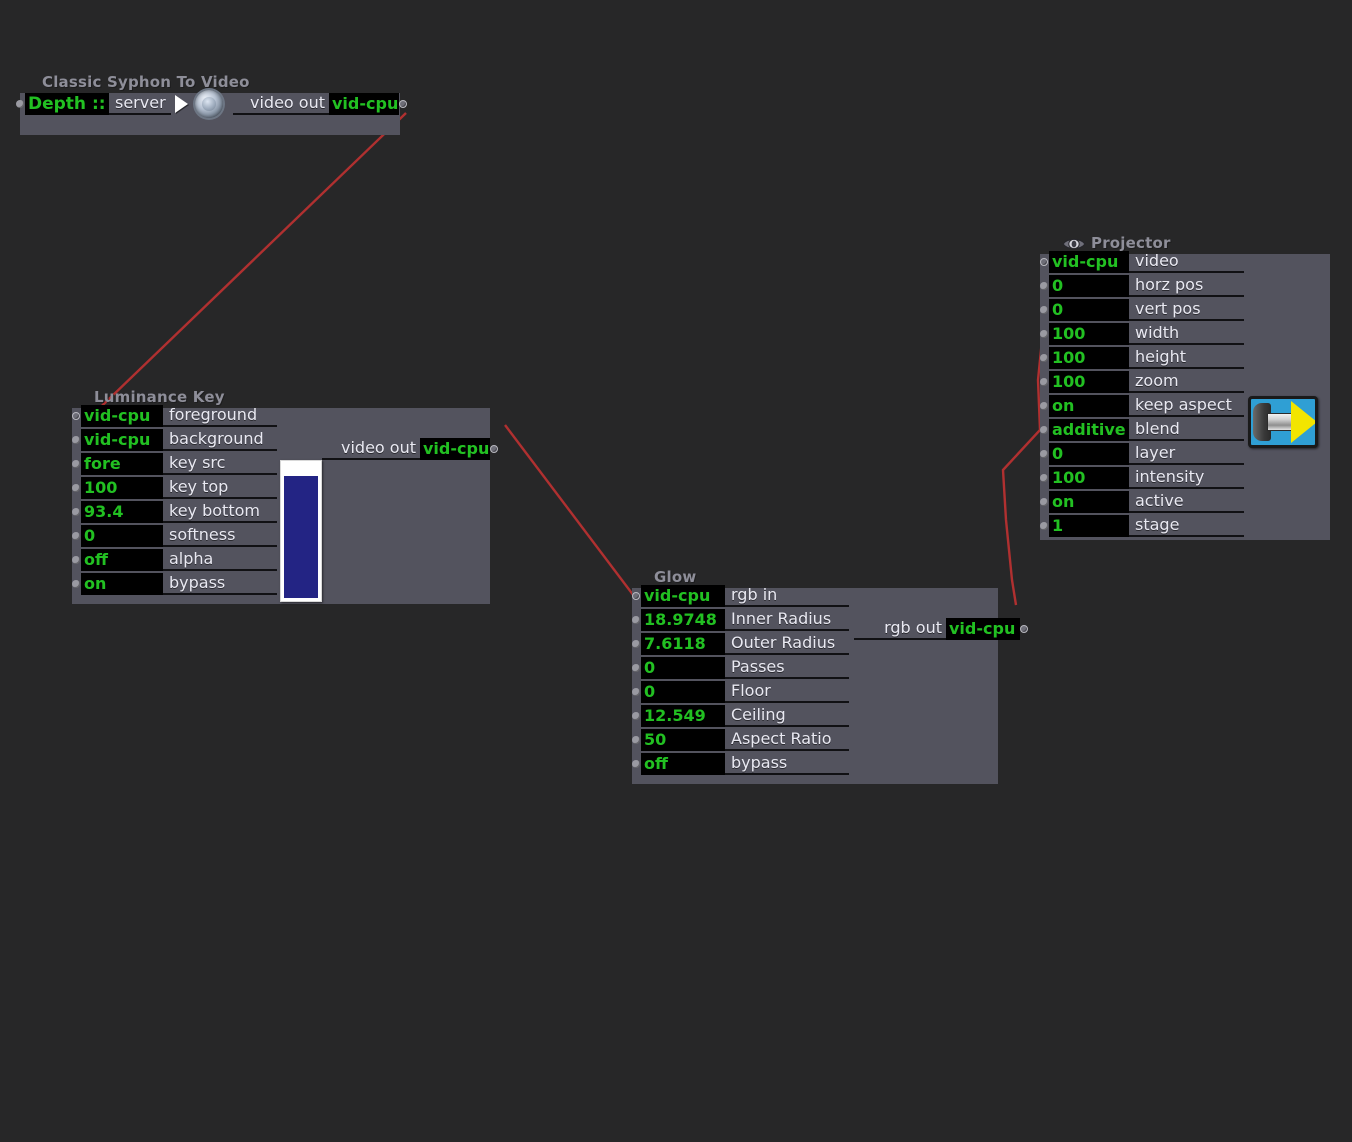 The image size is (1352, 1142). Describe the element at coordinates (122, 464) in the screenshot. I see `param-value: fore` at that location.